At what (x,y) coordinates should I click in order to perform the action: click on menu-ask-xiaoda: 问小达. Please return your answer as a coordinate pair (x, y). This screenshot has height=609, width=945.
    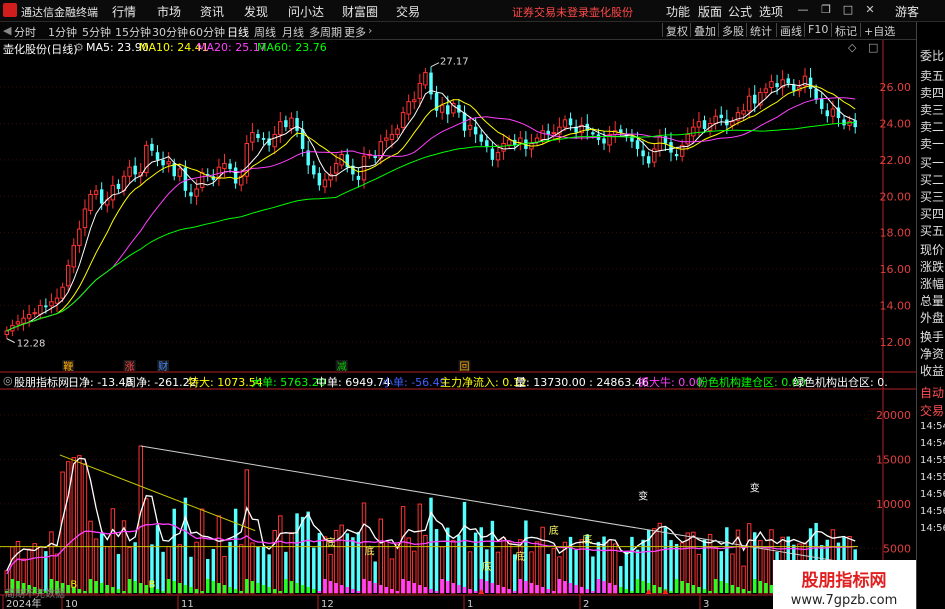
    Looking at the image, I should click on (306, 11).